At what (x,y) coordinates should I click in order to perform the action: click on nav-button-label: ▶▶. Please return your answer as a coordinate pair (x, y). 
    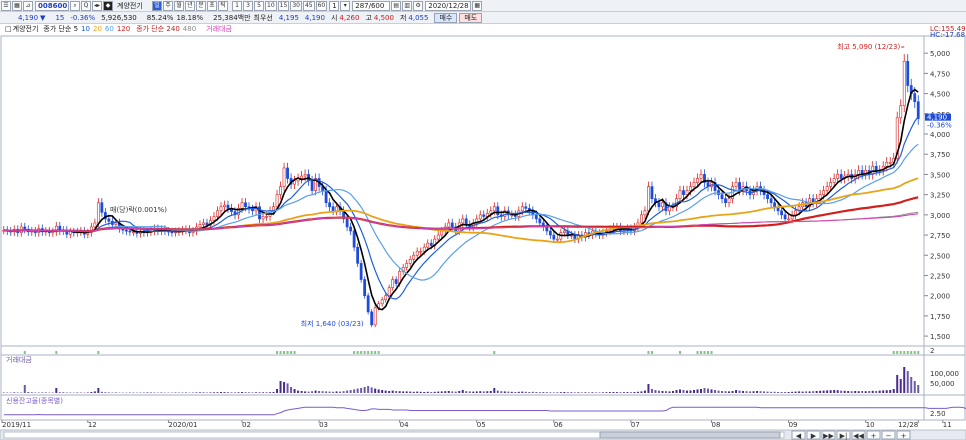
    Looking at the image, I should click on (828, 436).